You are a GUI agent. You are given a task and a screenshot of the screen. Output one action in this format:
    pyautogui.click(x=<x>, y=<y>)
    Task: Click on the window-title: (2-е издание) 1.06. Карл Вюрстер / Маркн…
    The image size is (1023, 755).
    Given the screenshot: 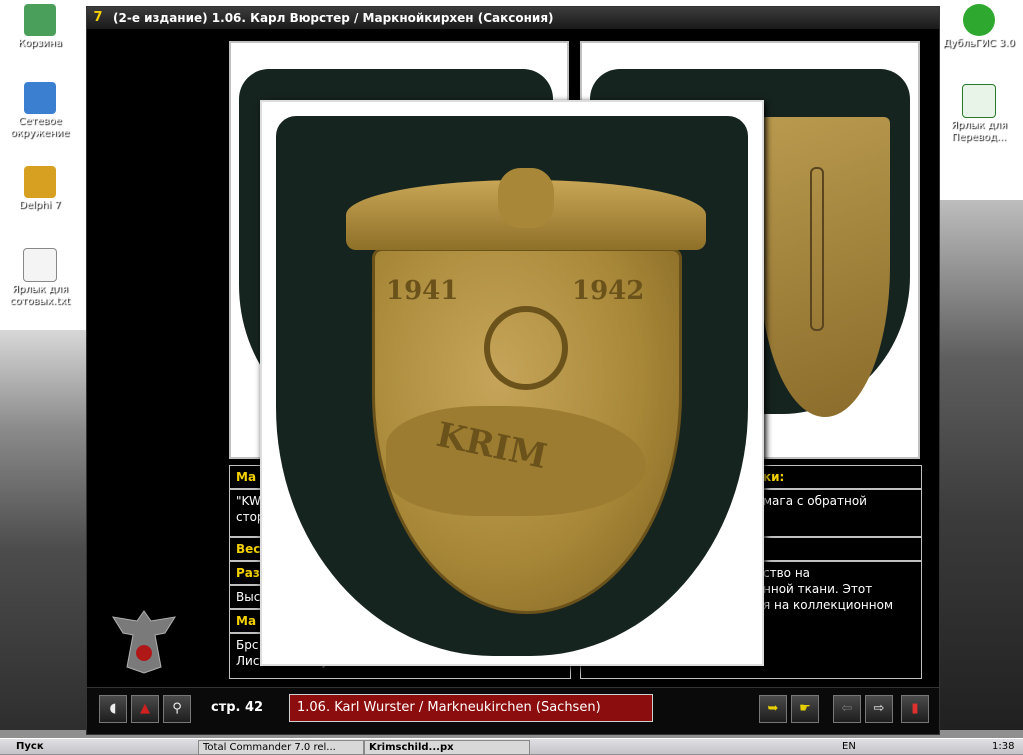 What is the action you would take?
    pyautogui.click(x=333, y=18)
    